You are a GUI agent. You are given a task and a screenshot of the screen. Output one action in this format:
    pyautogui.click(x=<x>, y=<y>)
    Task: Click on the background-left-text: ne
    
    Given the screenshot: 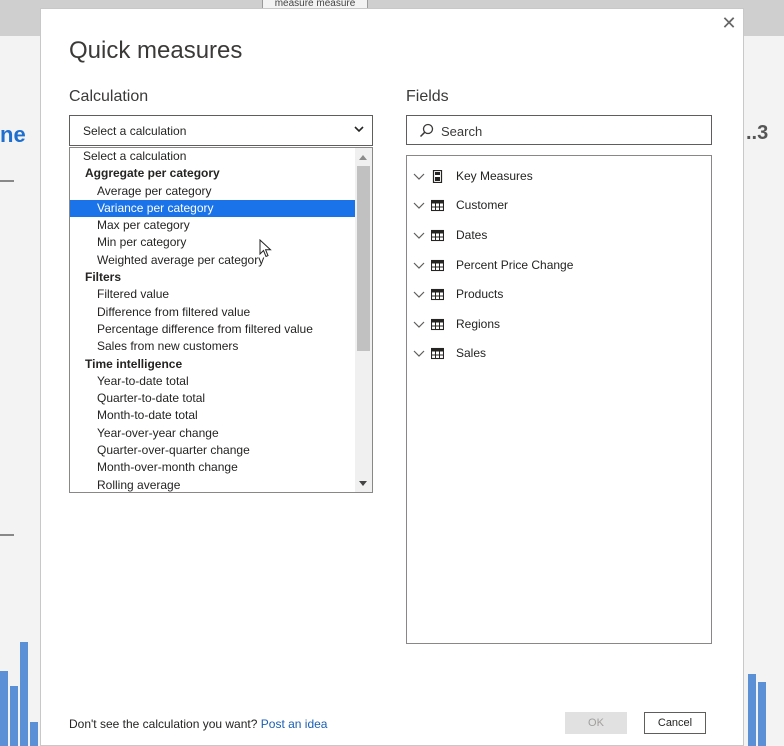 What is the action you would take?
    pyautogui.click(x=13, y=134)
    